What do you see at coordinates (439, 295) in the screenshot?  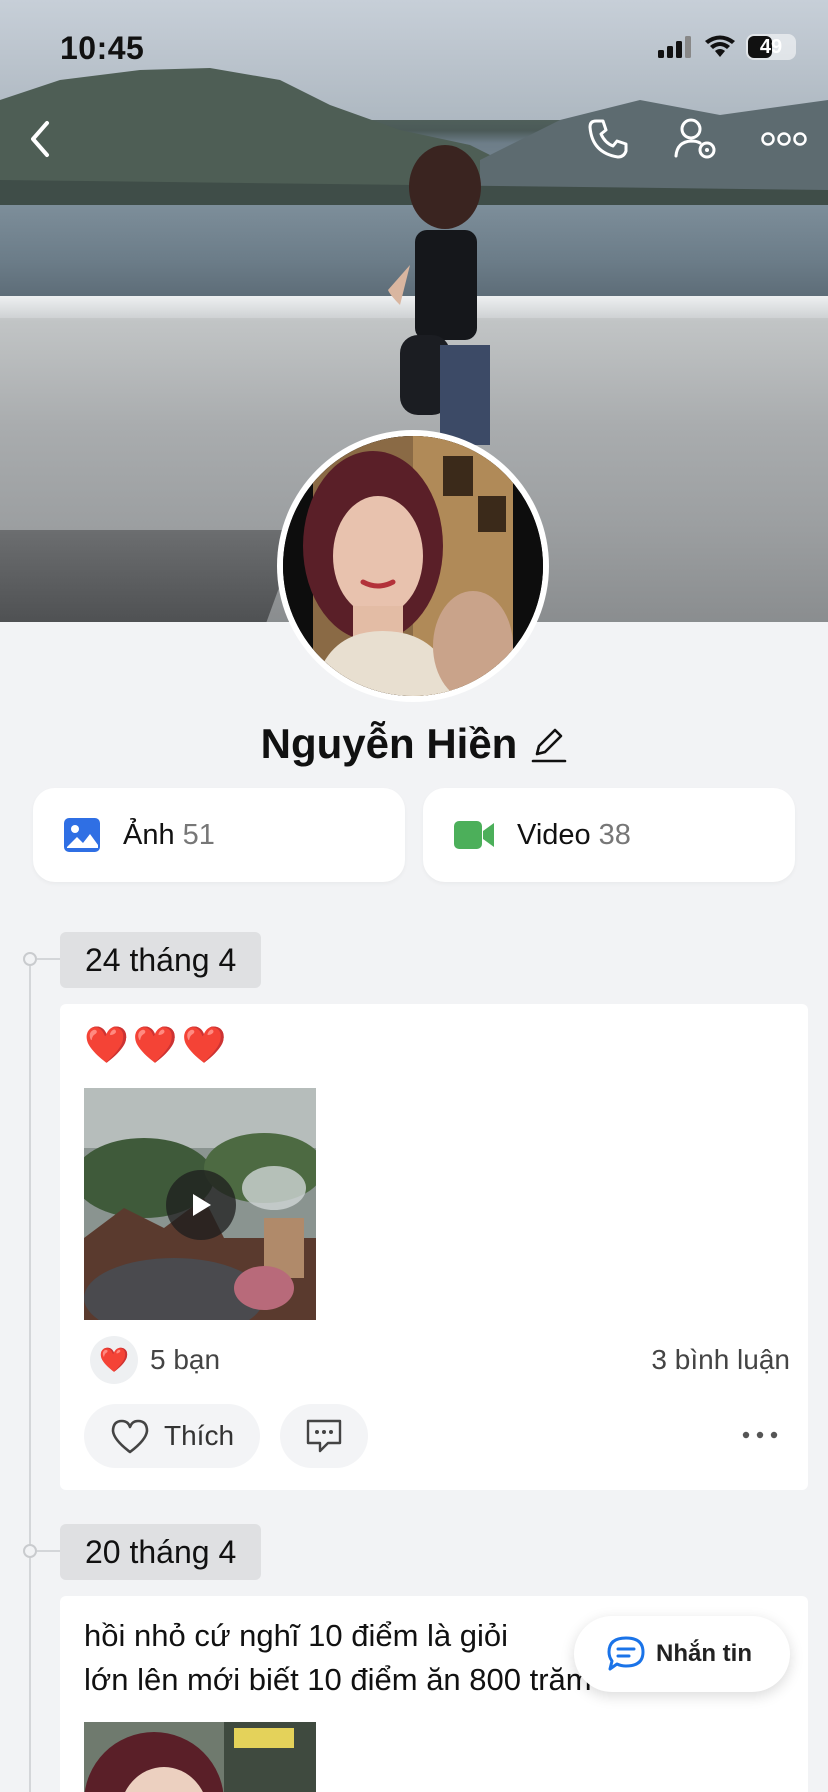 I see `cover-person` at bounding box center [439, 295].